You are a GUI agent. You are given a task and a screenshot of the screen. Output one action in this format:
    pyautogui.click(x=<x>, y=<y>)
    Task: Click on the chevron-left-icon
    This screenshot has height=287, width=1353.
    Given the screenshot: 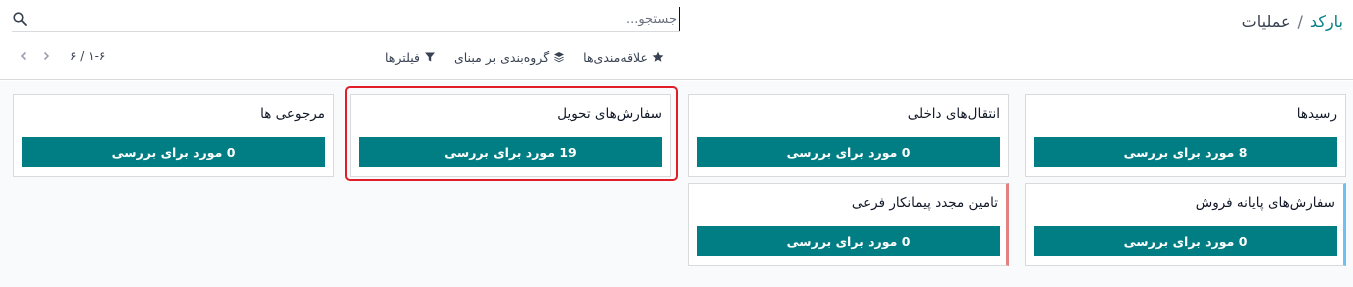 What is the action you would take?
    pyautogui.click(x=23, y=56)
    